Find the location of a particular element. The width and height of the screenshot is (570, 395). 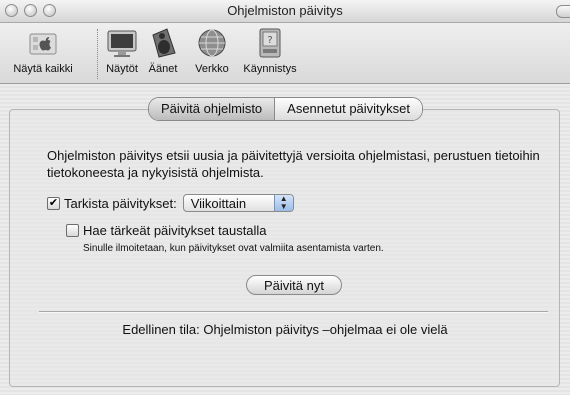

check-updates-label: Tarkista päivitykset: is located at coordinates (120, 203).